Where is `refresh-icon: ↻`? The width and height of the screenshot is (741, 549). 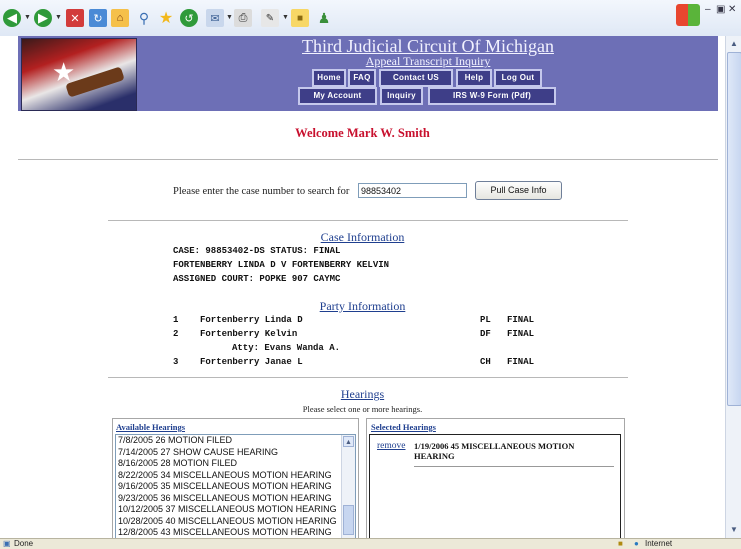 refresh-icon: ↻ is located at coordinates (98, 18).